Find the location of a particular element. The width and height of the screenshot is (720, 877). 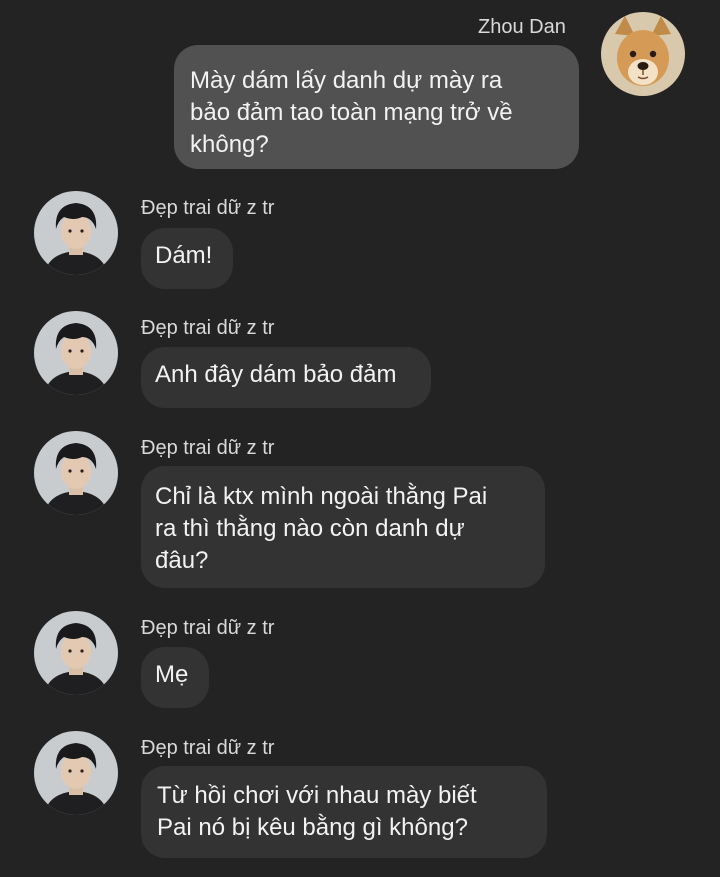

message-text-line: Pai nó bị kêu bằng gì không? is located at coordinates (312, 827).